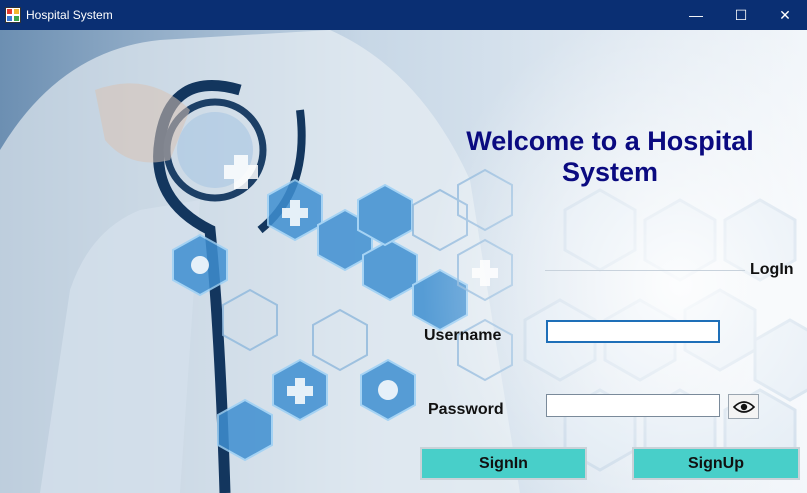  I want to click on maximize-icon: ☐, so click(741, 14).